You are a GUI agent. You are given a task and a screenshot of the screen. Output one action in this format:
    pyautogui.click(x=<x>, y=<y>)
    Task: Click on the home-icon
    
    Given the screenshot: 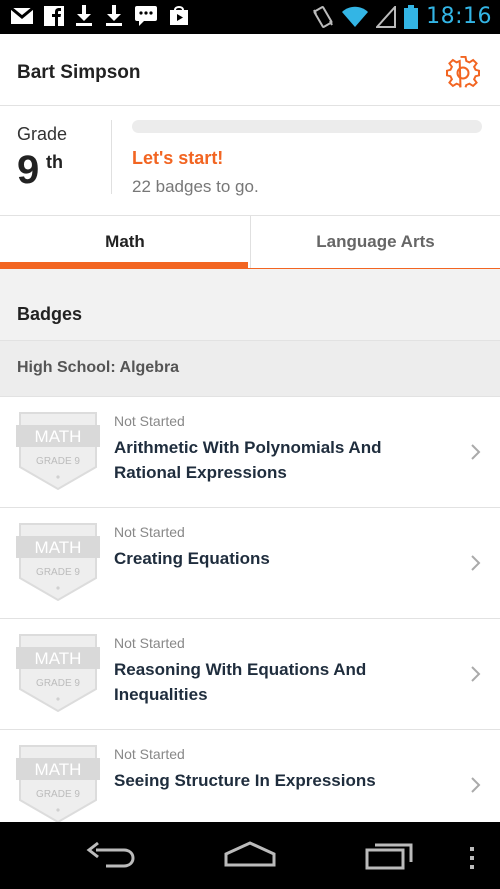 What is the action you would take?
    pyautogui.click(x=250, y=854)
    